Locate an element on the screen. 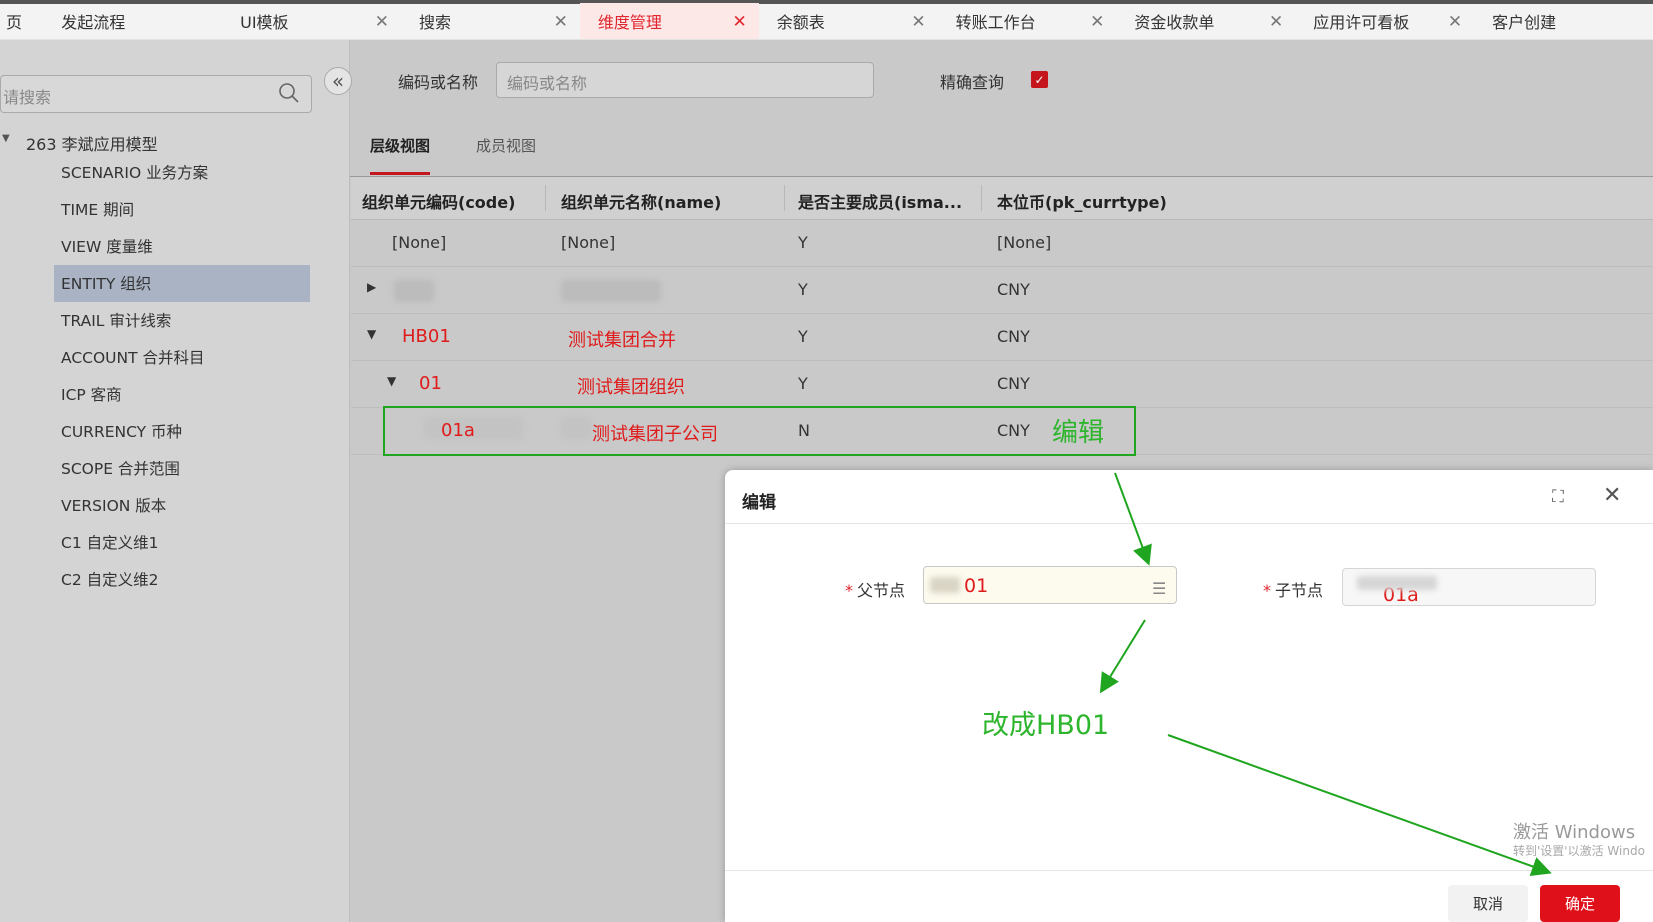 The width and height of the screenshot is (1653, 922). tree-root: ▼ 263 李斌应用模型 is located at coordinates (80, 143).